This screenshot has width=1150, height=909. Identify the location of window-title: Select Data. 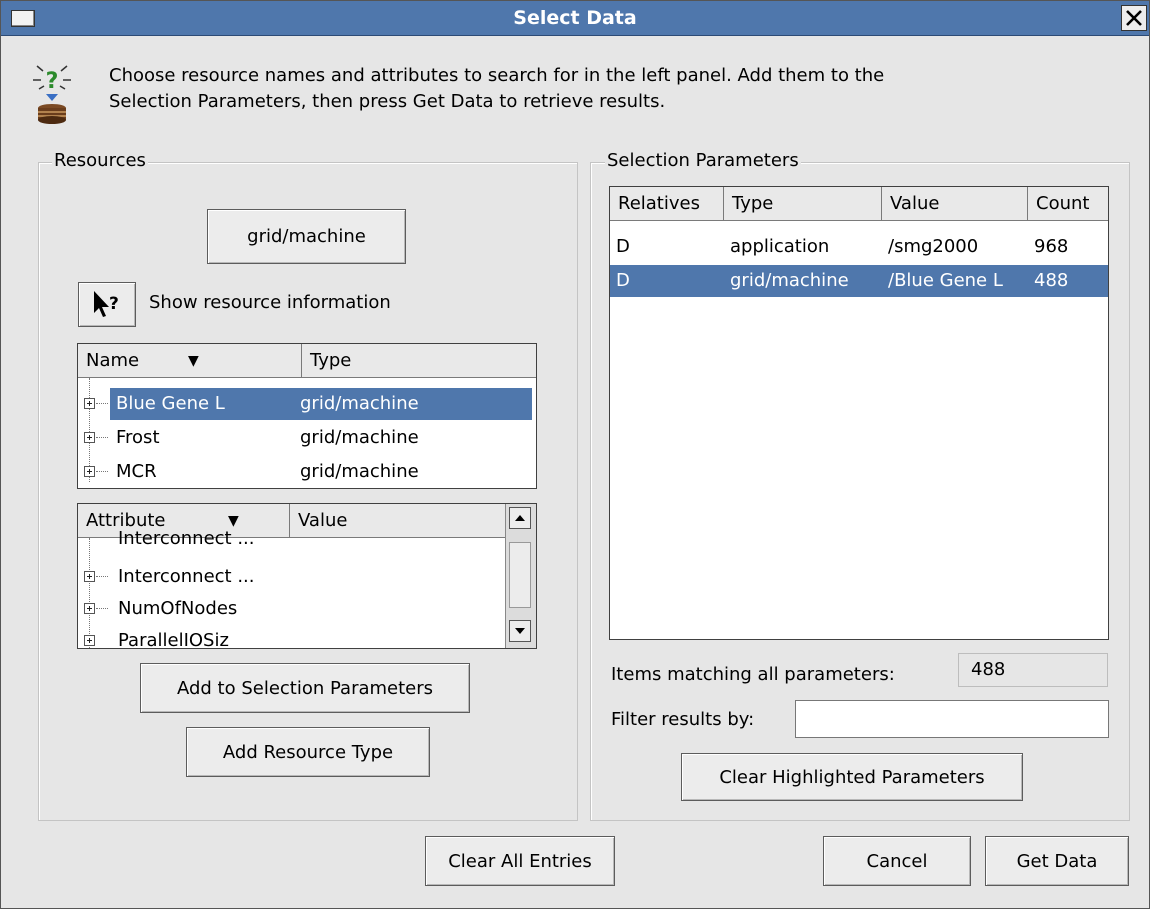
(575, 18).